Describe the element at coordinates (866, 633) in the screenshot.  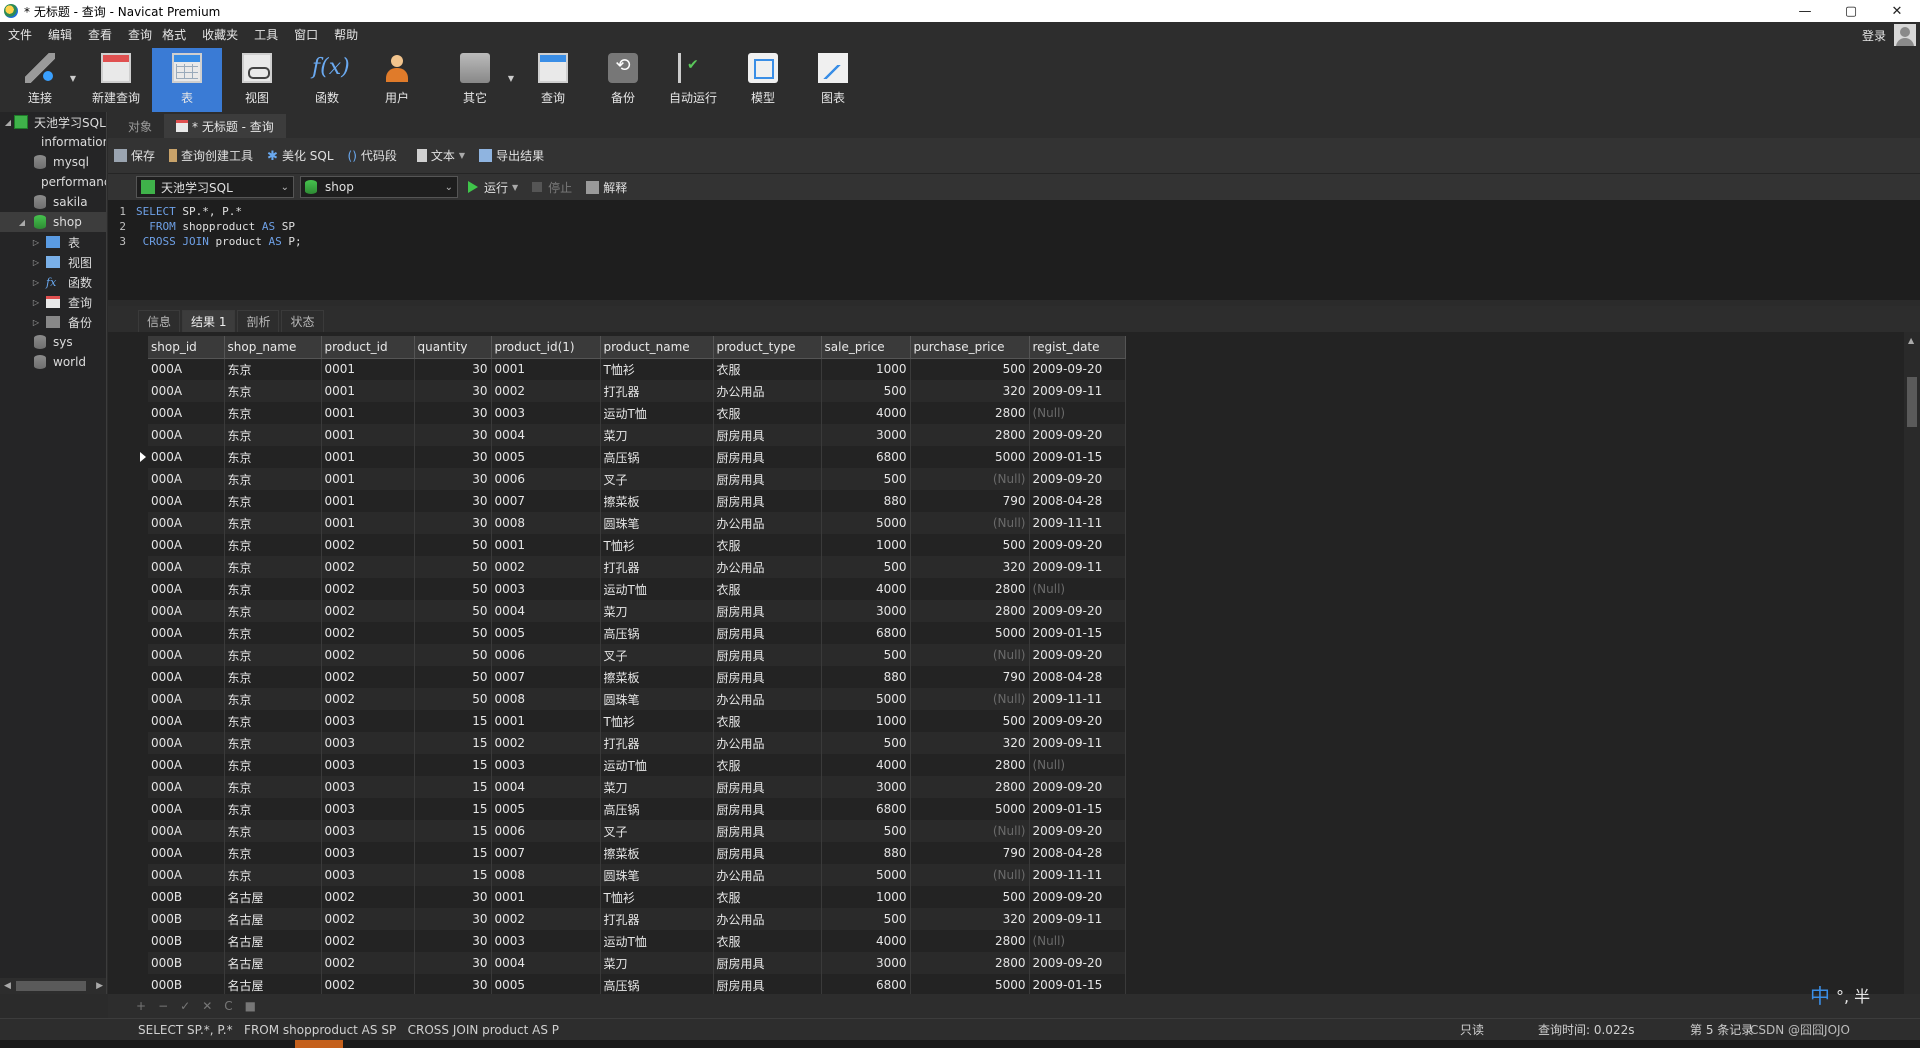
I see `table-cell-sale_price: 6800` at that location.